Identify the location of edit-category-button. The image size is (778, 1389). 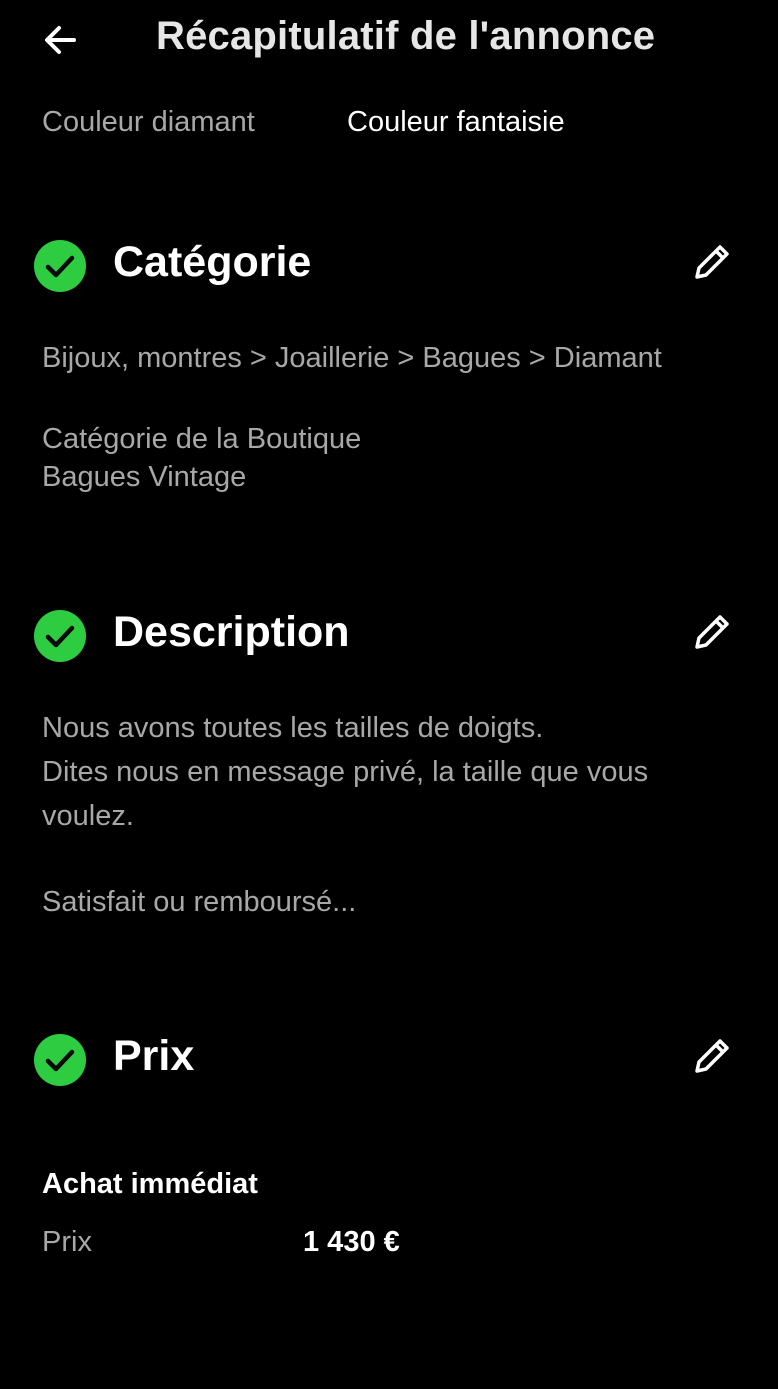
(712, 262).